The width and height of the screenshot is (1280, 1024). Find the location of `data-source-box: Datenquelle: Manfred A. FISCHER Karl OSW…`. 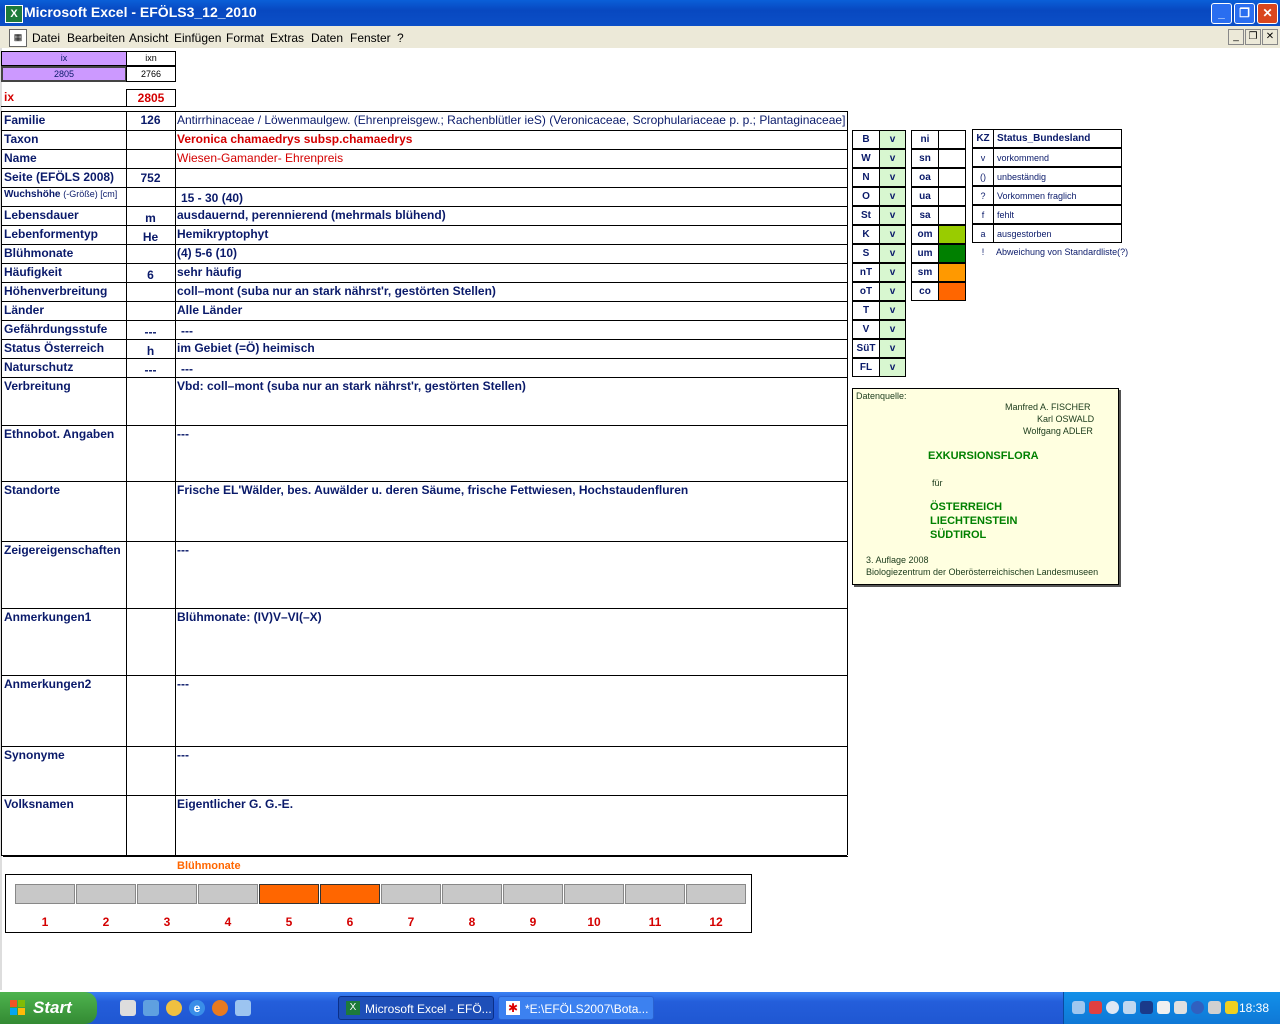

data-source-box: Datenquelle: Manfred A. FISCHER Karl OSW… is located at coordinates (985, 486).